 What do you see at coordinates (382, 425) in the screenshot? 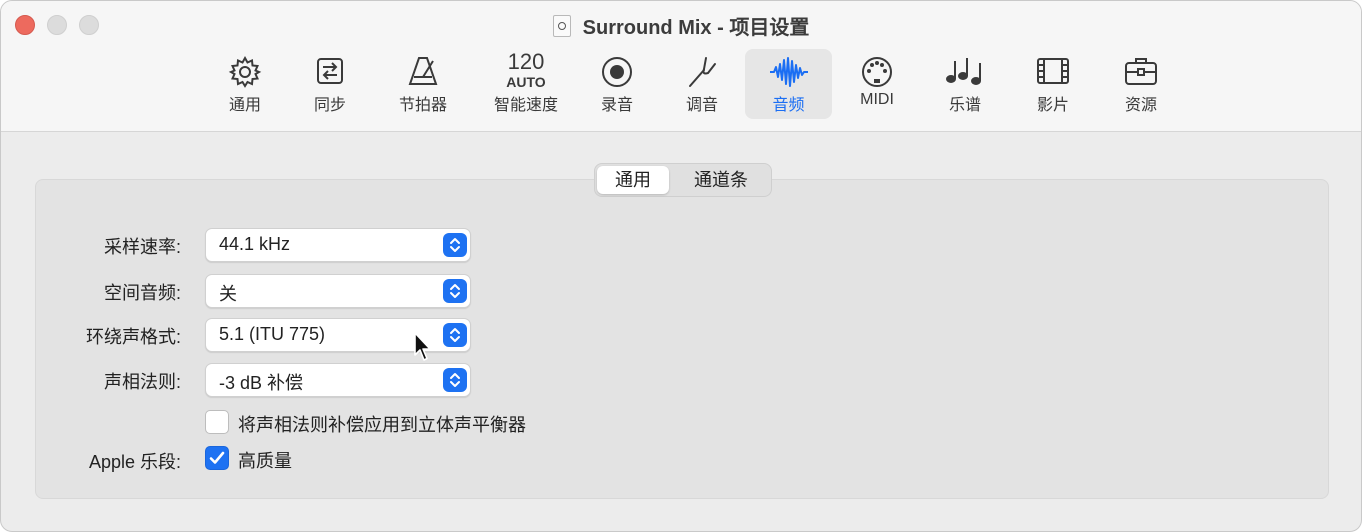
I see `pan-law-stereo-balancer-label: 将声相法则补偿应用到立体声平衡器` at bounding box center [382, 425].